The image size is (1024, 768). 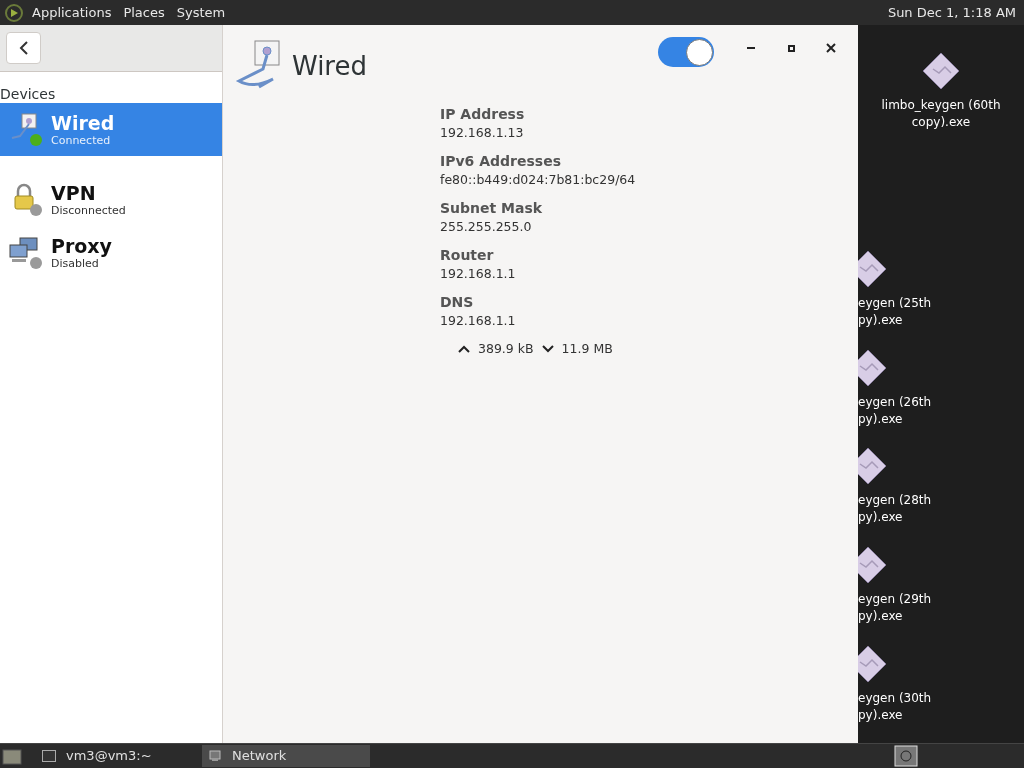 I want to click on device-item: VPN Disconnected, so click(x=111, y=199).